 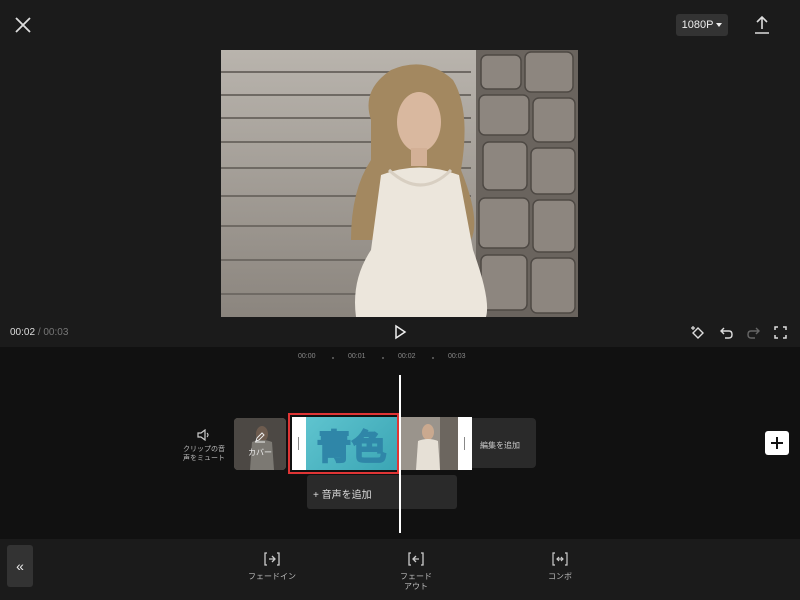 I want to click on fade-out-button: フェードアウト, so click(x=416, y=572).